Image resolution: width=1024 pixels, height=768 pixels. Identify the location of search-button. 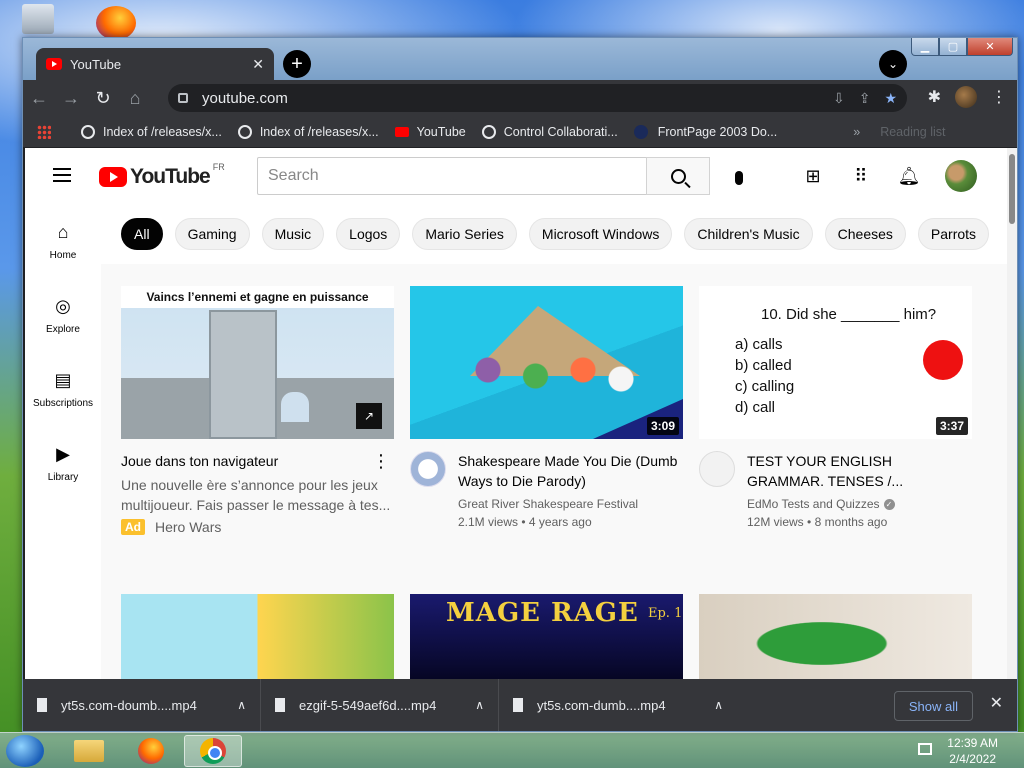
(678, 176).